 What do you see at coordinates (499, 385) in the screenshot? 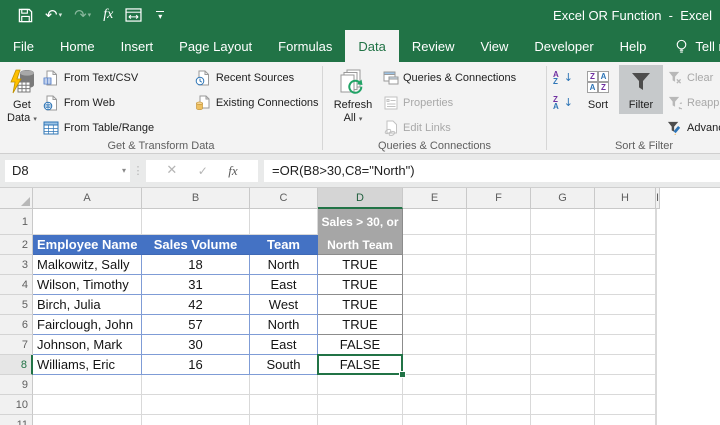
I see `cell-F9` at bounding box center [499, 385].